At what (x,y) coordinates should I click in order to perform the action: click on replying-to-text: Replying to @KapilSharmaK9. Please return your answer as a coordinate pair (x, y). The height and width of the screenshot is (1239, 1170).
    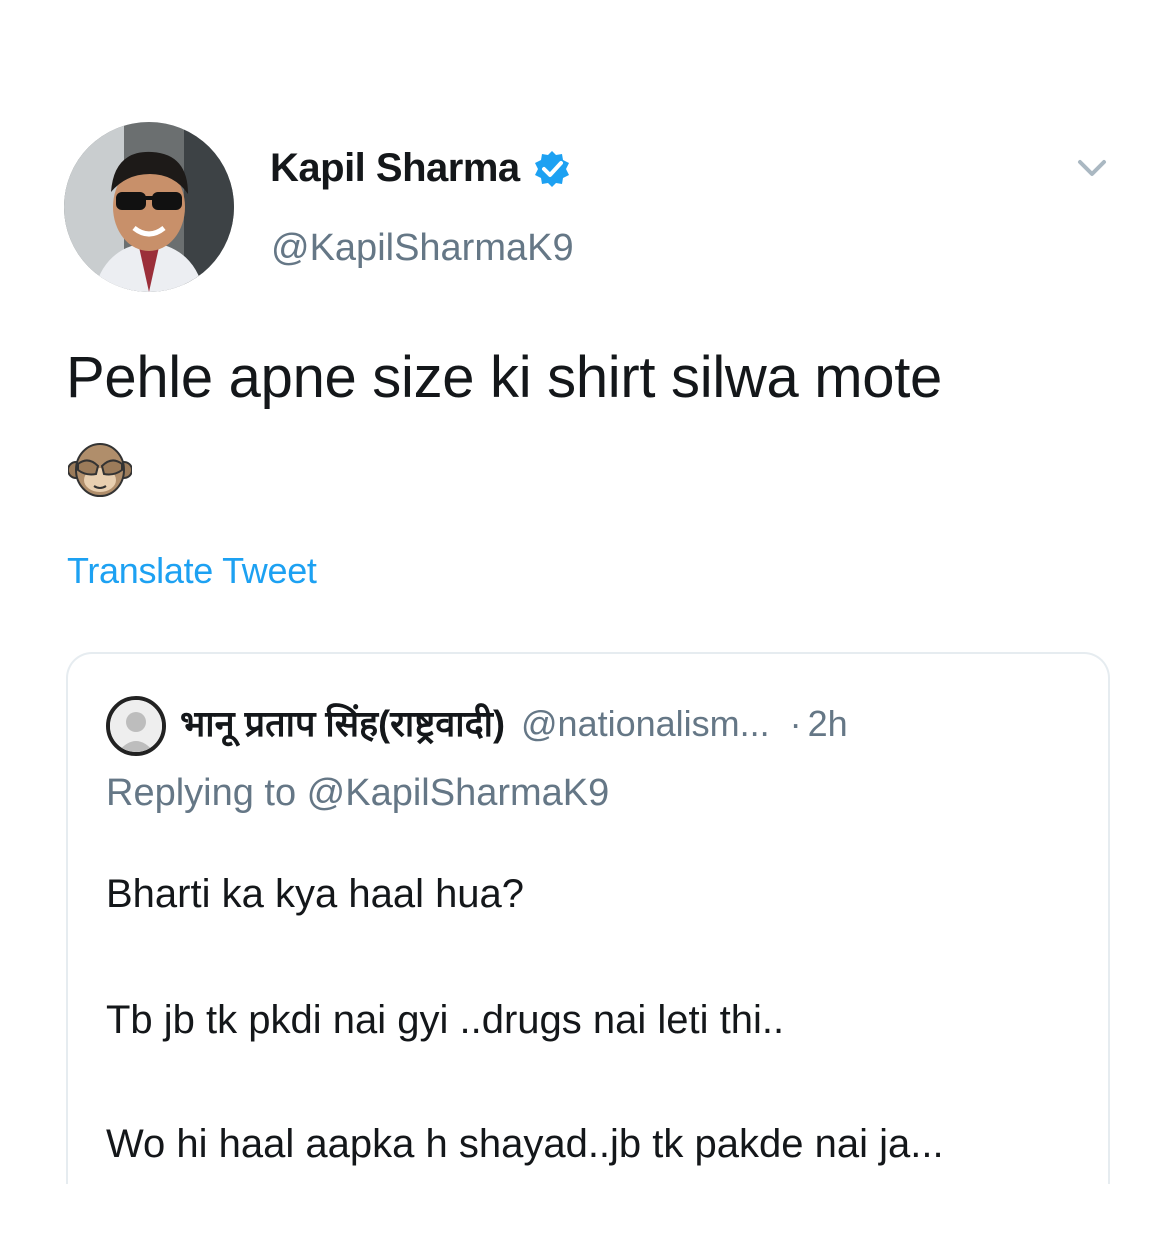
    Looking at the image, I should click on (358, 793).